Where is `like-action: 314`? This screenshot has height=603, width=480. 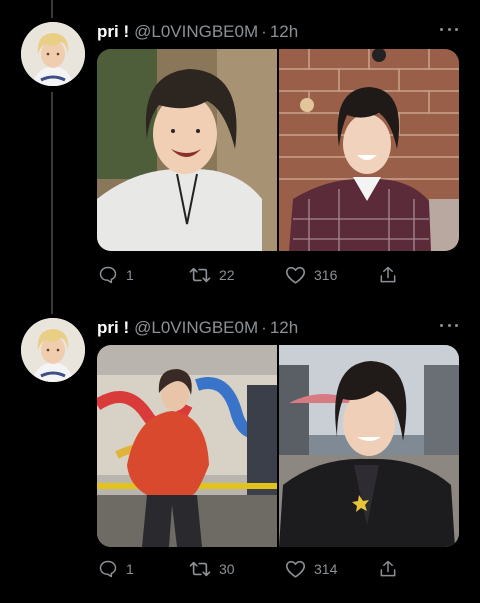
like-action: 314 is located at coordinates (311, 569).